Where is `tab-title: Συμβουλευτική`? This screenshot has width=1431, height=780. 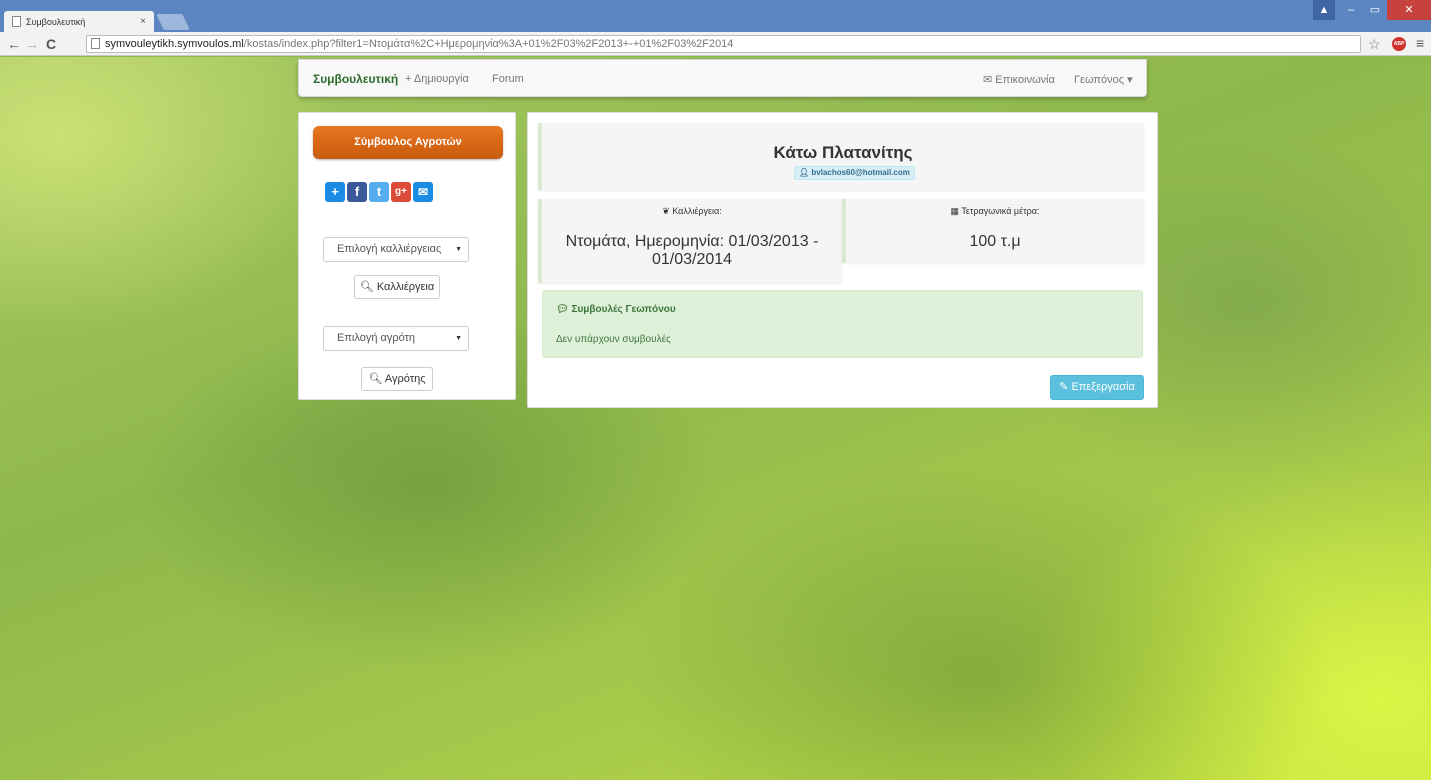
tab-title: Συμβουλευτική is located at coordinates (56, 21).